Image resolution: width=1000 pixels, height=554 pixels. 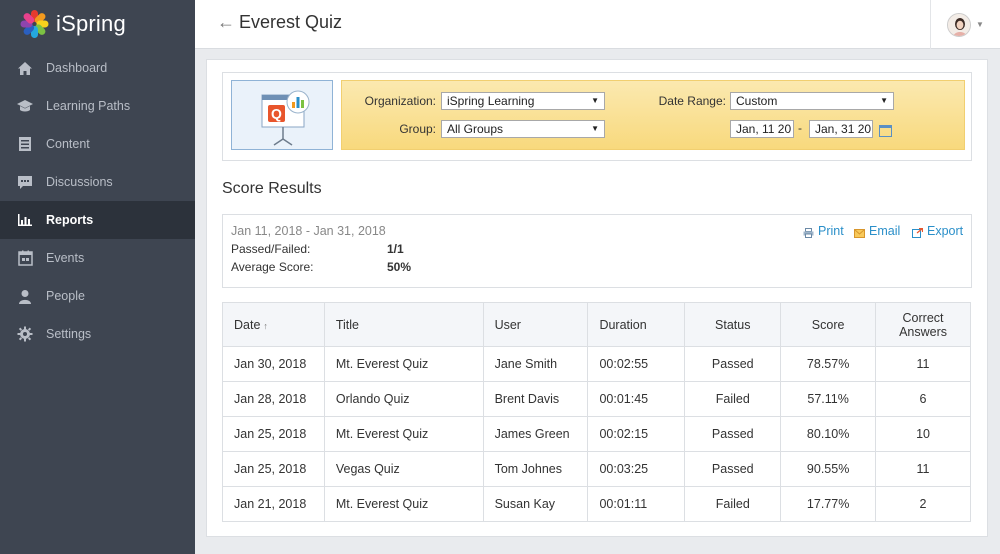 I want to click on cell-title: Orlando Quiz, so click(x=403, y=399).